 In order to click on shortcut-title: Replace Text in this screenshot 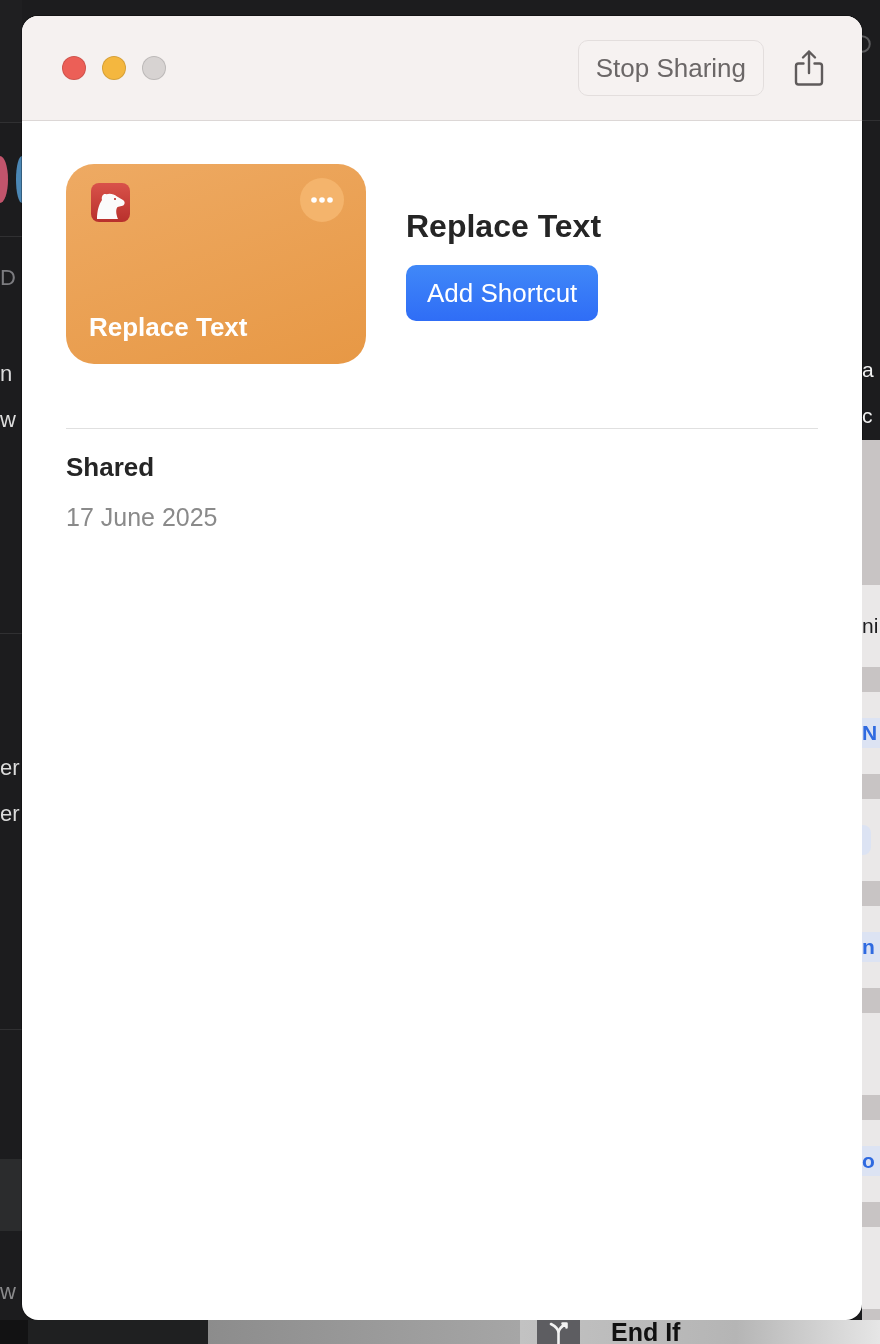, I will do `click(504, 226)`.